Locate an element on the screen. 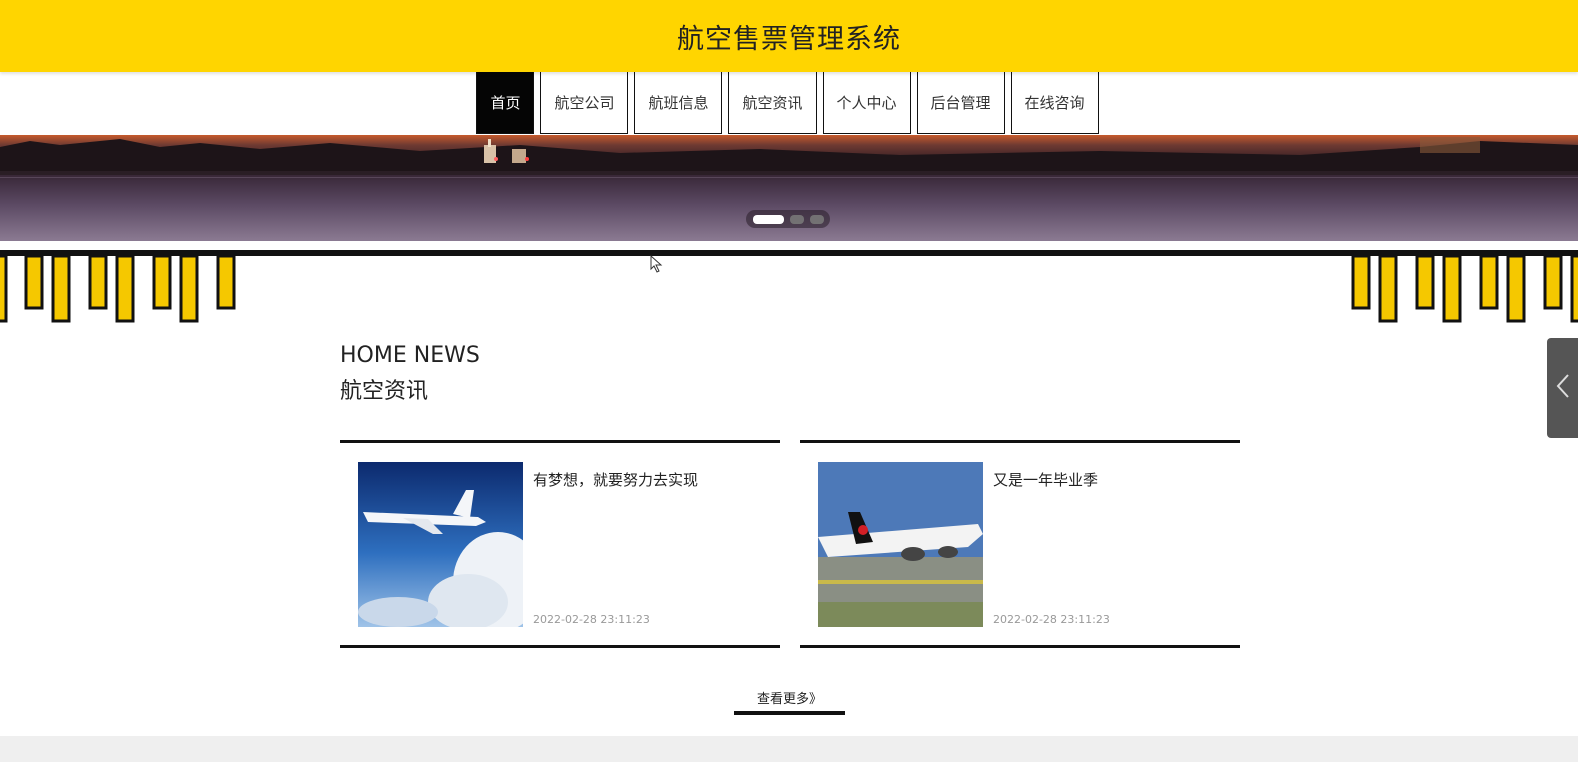  site-title: 航空售票管理系统 is located at coordinates (789, 39).